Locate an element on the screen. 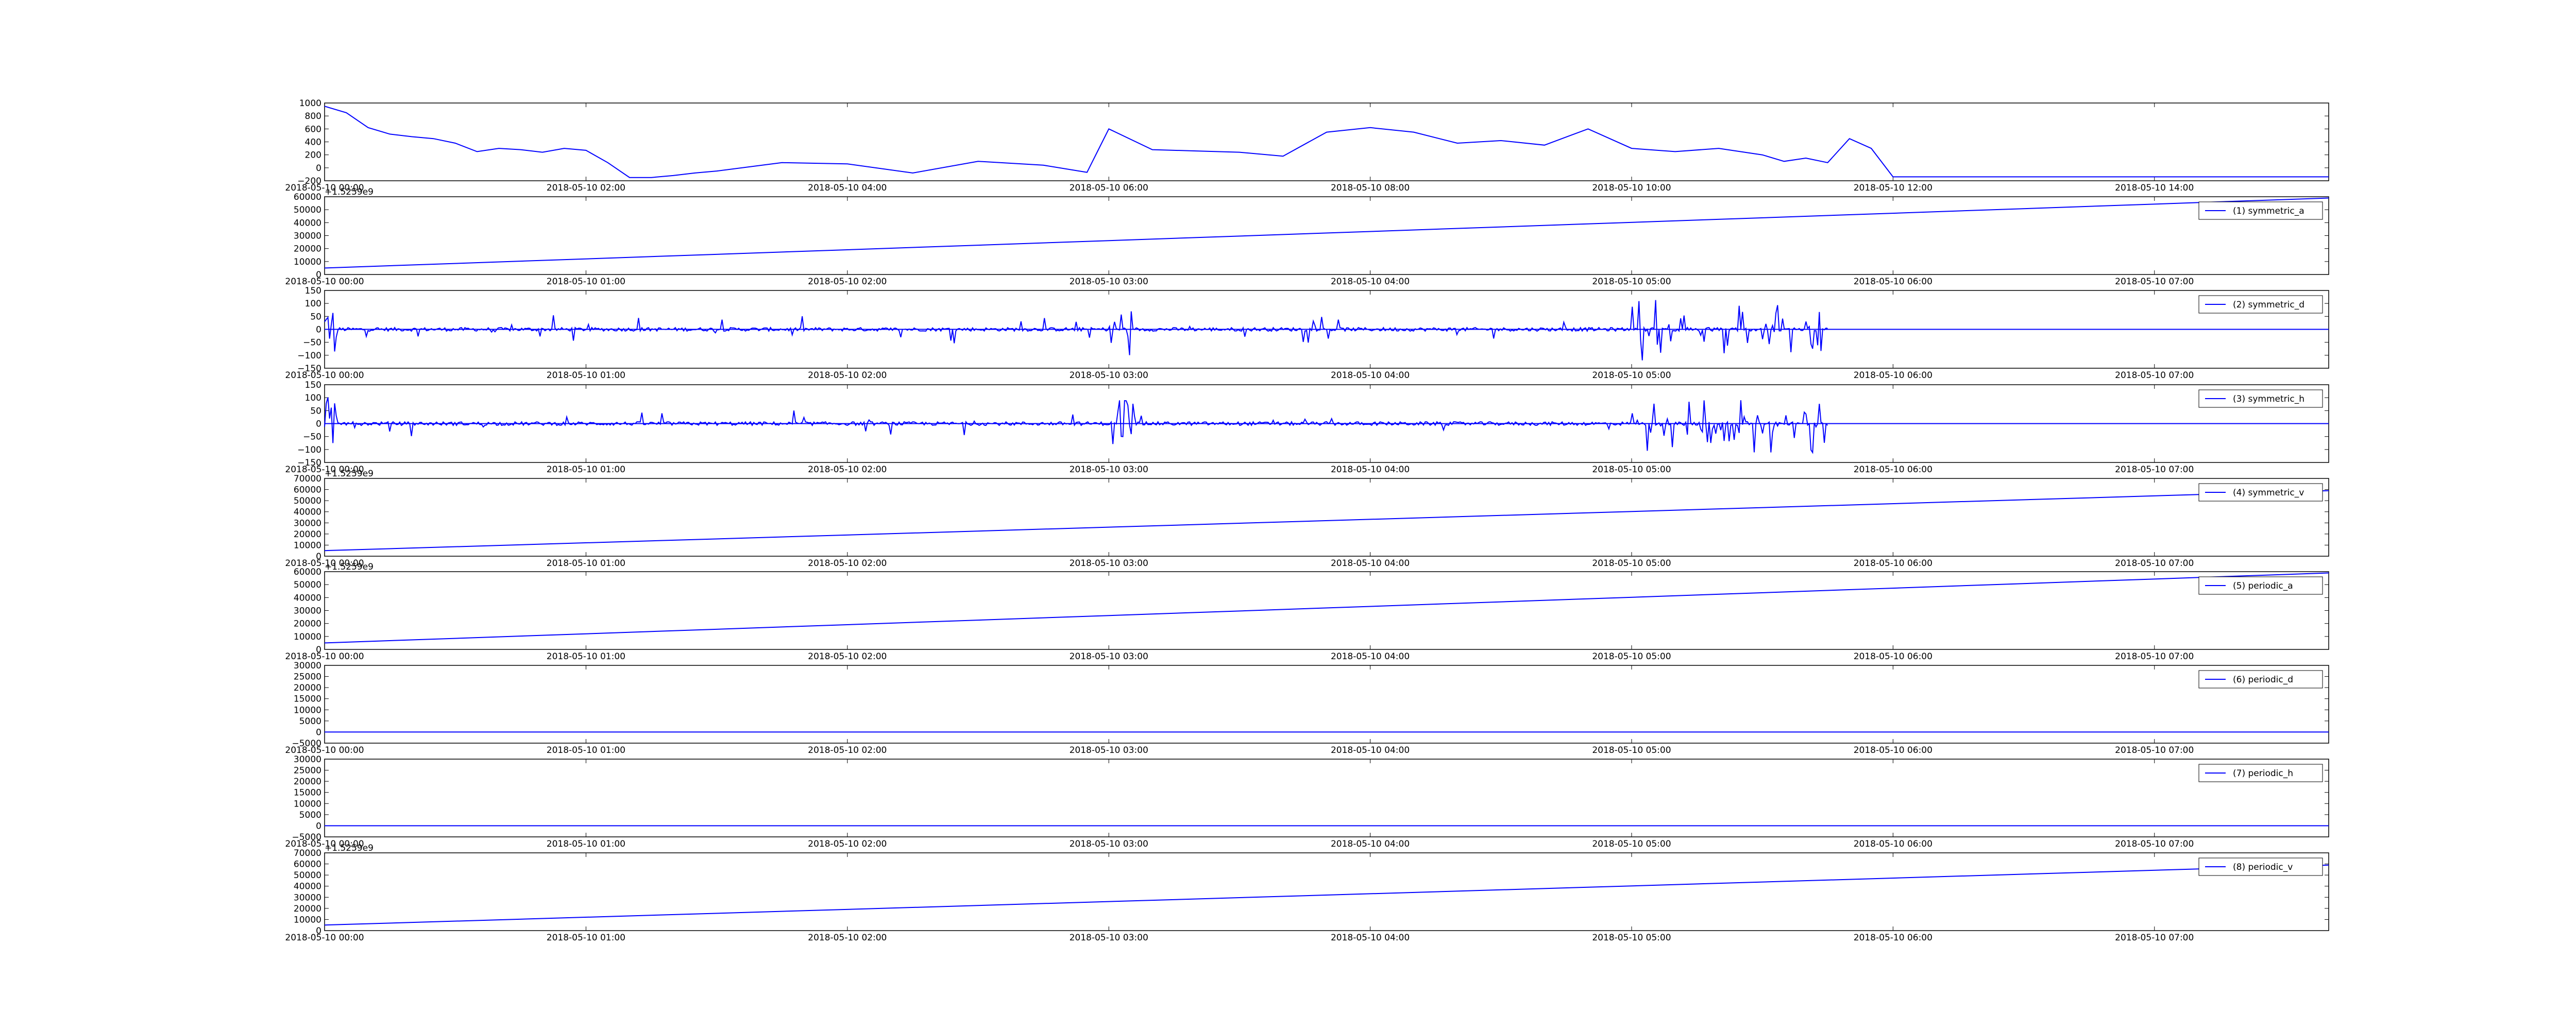 The height and width of the screenshot is (1030, 2576). y-tick-label: 1000 is located at coordinates (310, 103).